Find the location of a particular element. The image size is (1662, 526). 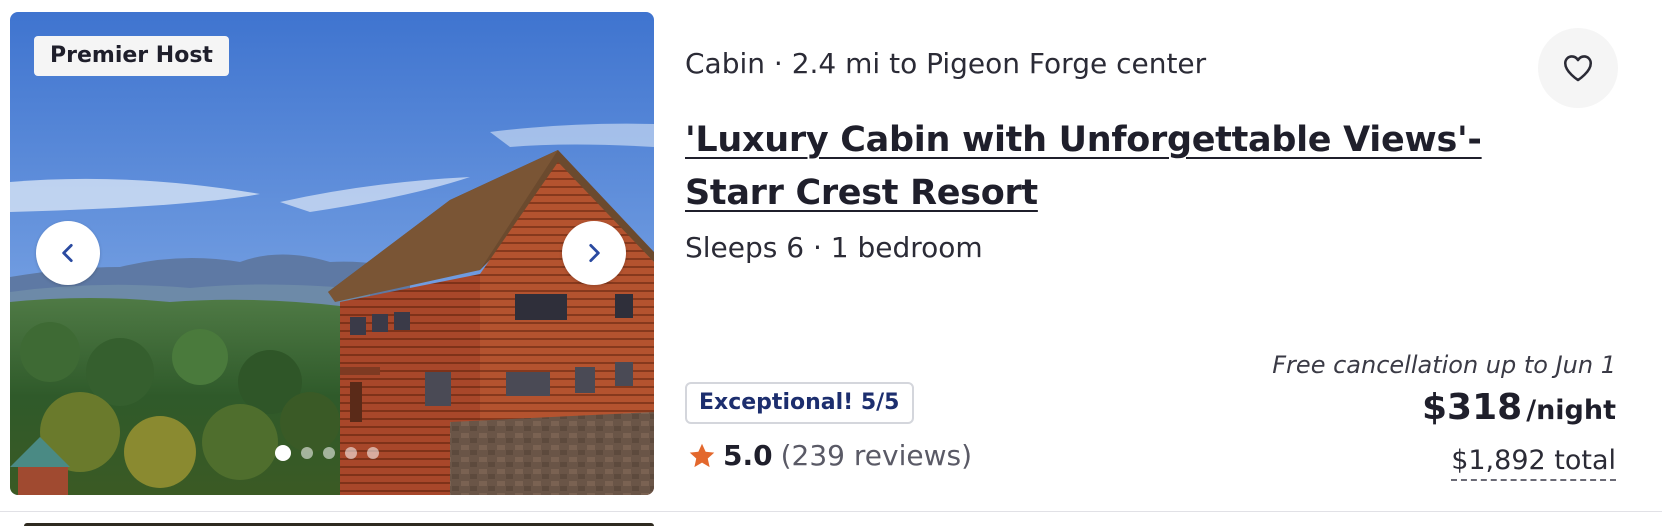

rating-badge: Exceptional! 5/5 is located at coordinates (799, 403).